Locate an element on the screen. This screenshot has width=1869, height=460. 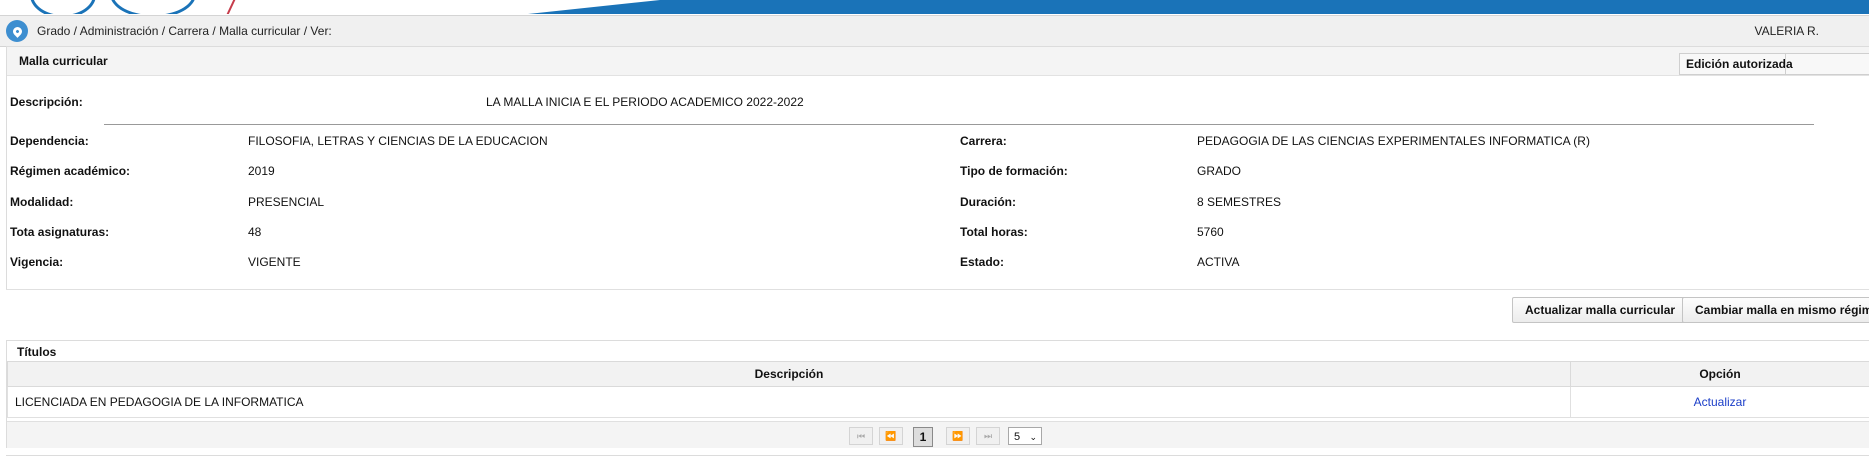
actualizar-link: Actualizar is located at coordinates (1720, 402).